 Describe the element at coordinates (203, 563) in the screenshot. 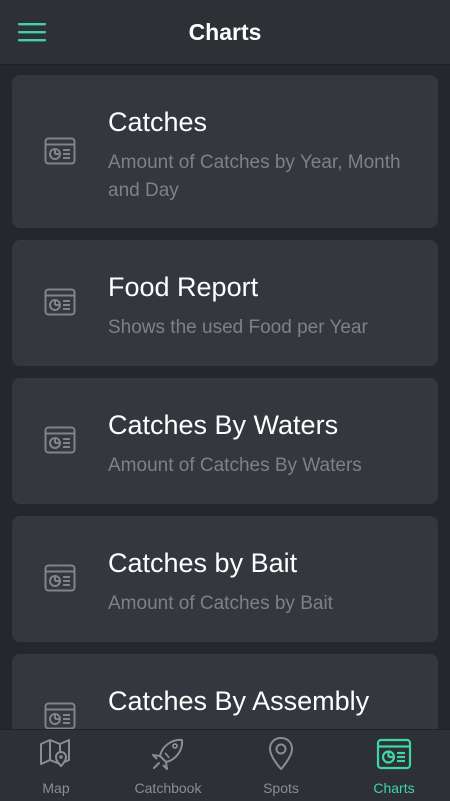

I see `chart-card-title: Catches by Bait` at that location.